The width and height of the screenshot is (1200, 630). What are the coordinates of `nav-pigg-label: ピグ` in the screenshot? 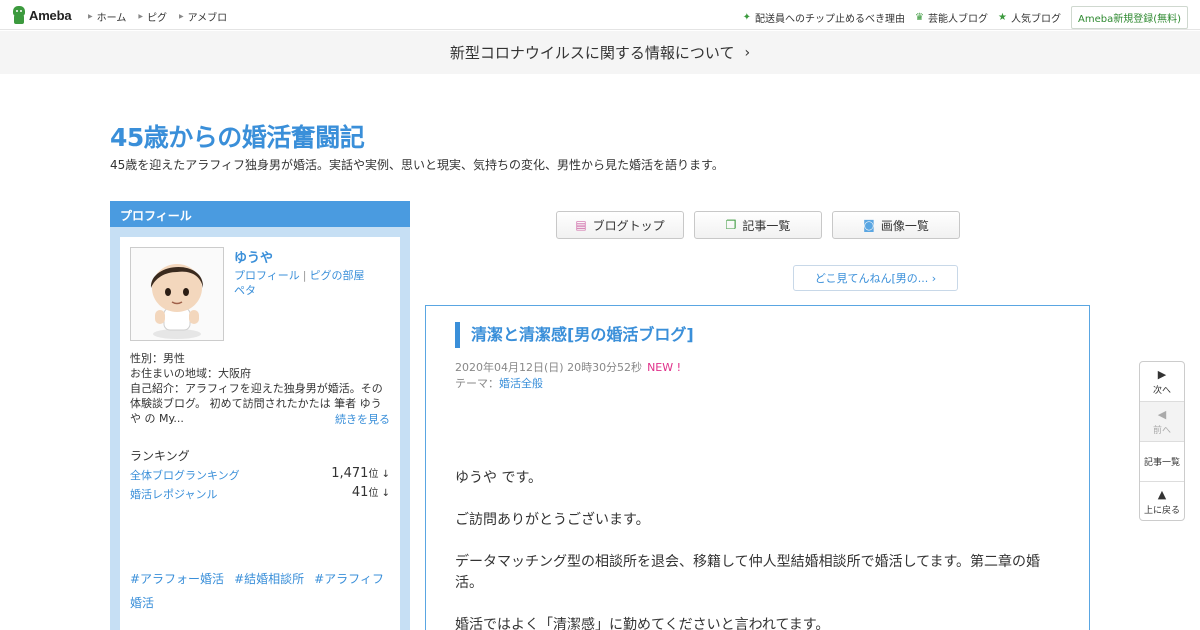 It's located at (156, 18).